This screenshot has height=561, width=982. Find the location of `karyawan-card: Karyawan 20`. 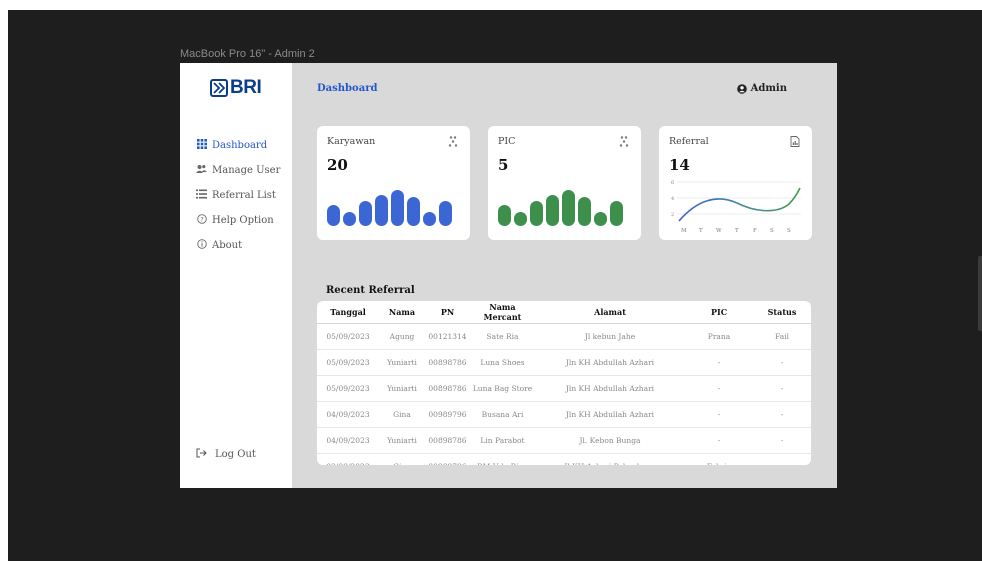

karyawan-card: Karyawan 20 is located at coordinates (393, 183).